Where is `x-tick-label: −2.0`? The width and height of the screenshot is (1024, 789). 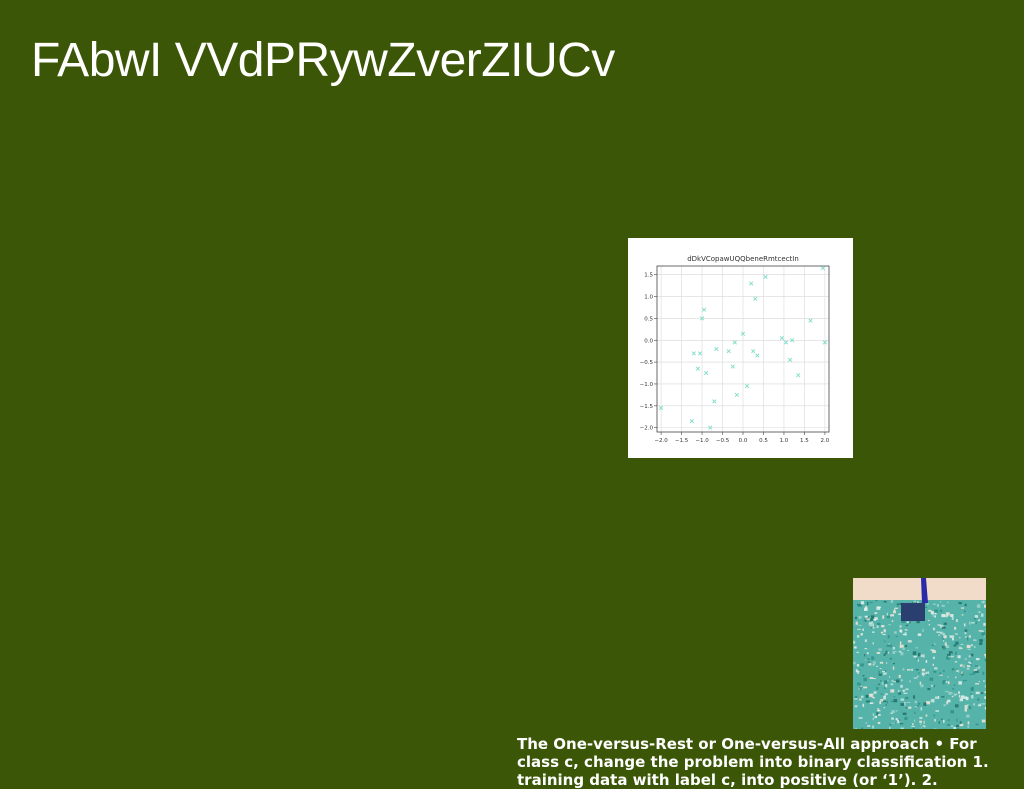
x-tick-label: −2.0 is located at coordinates (661, 441).